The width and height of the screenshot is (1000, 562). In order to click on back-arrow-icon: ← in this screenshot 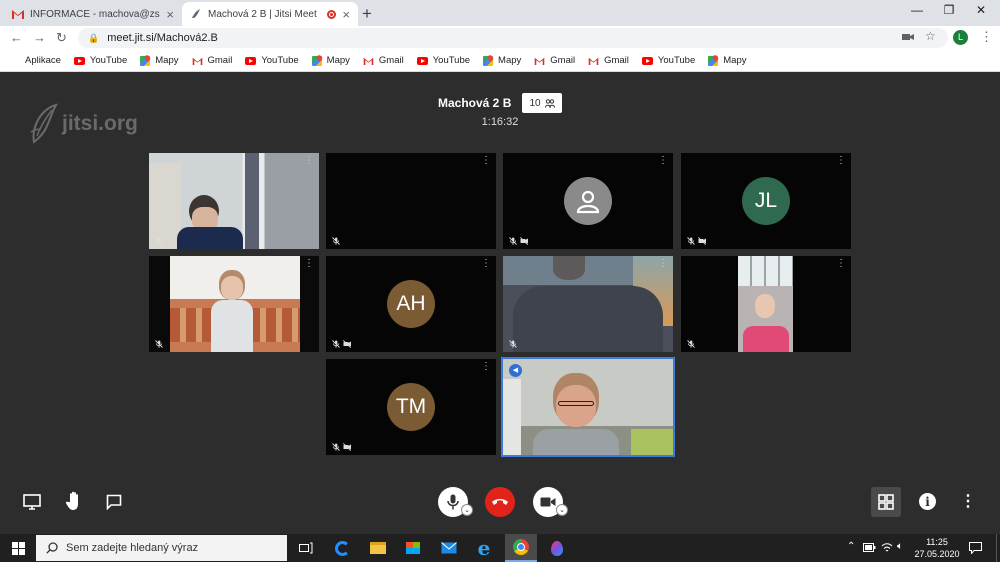, I will do `click(16, 37)`.